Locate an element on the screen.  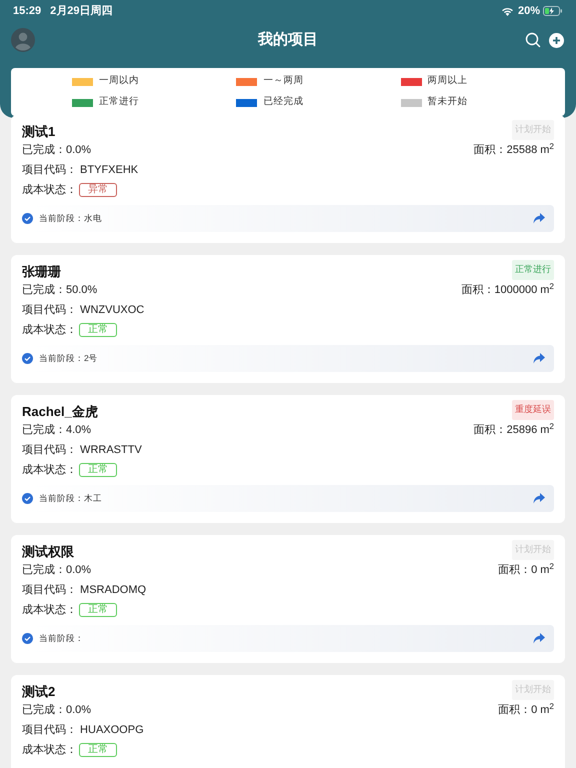
legend-label: 一周以内 is located at coordinates (119, 81).